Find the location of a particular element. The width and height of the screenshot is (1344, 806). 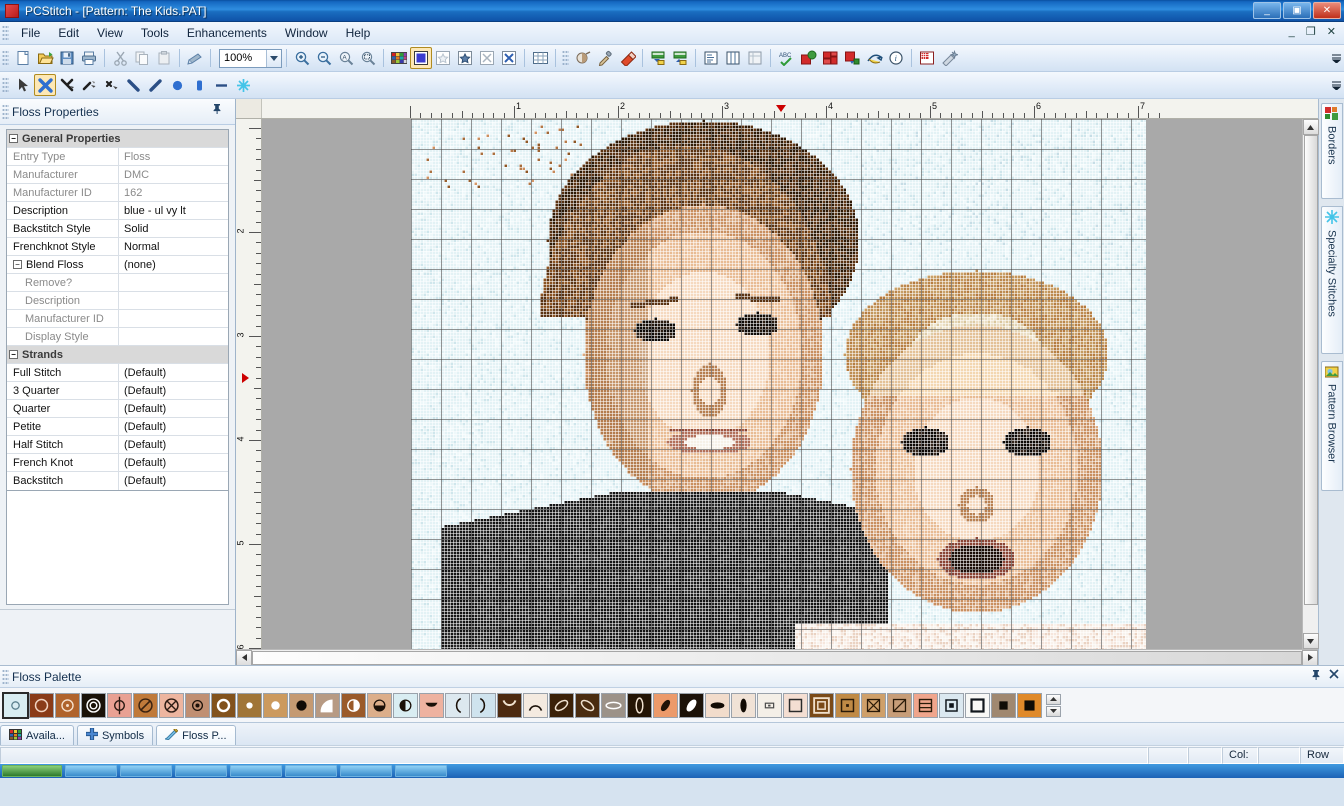

design-wizard-button is located at coordinates (949, 58).